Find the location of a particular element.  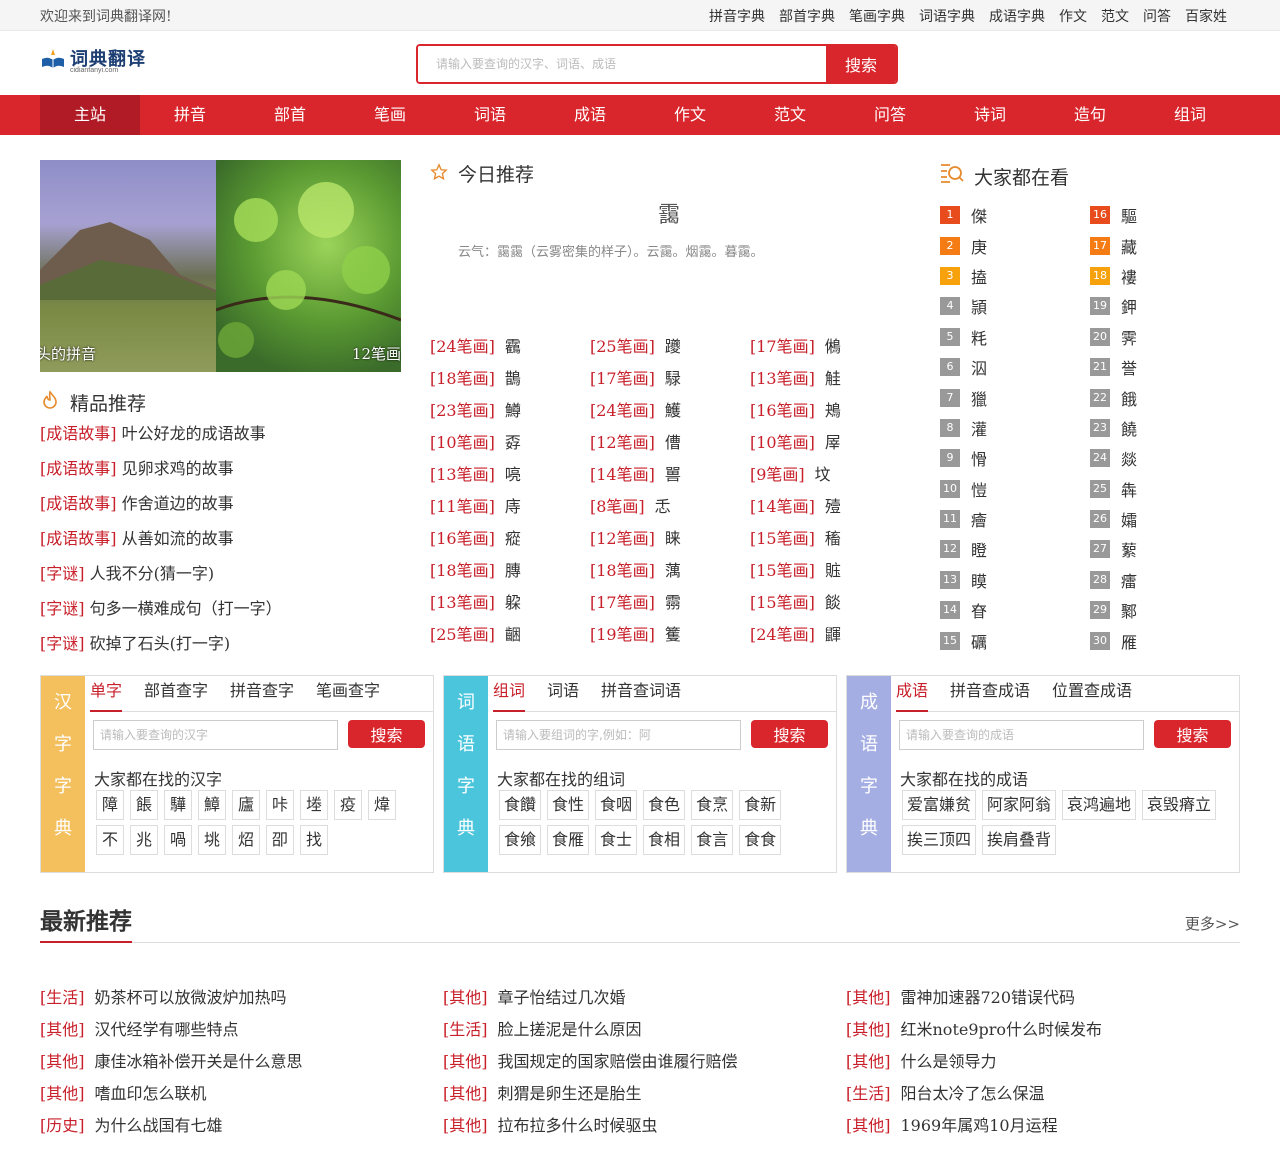

chip: 堘 is located at coordinates (314, 805).